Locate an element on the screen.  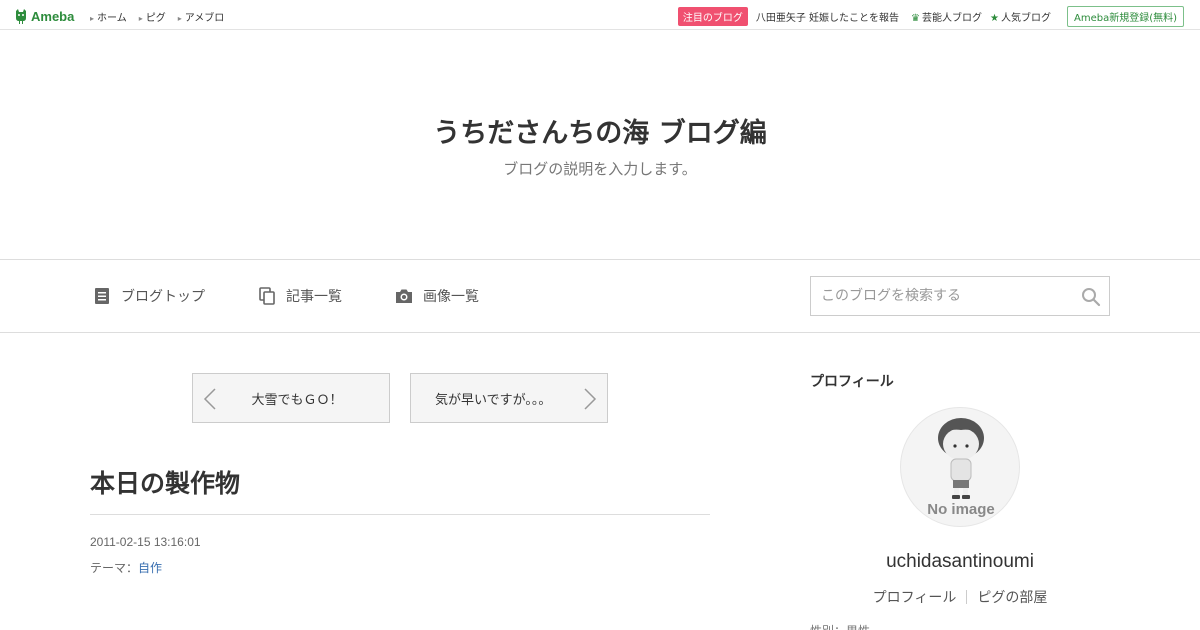
ameba-mascot-icon is located at coordinates (21, 16).